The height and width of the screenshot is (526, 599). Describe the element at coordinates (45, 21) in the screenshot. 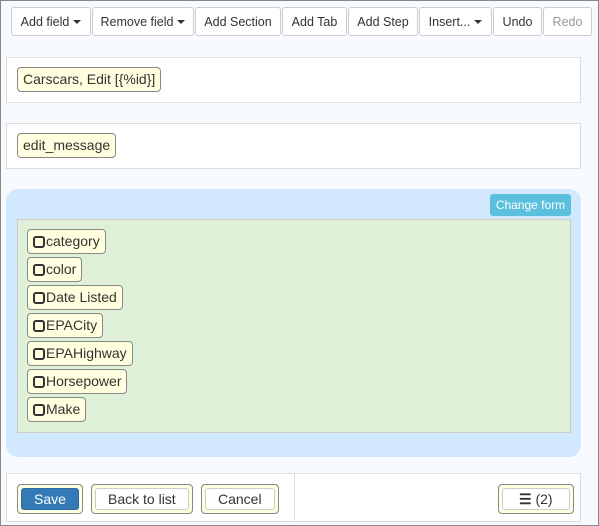

I see `add-field-label: Add field` at that location.